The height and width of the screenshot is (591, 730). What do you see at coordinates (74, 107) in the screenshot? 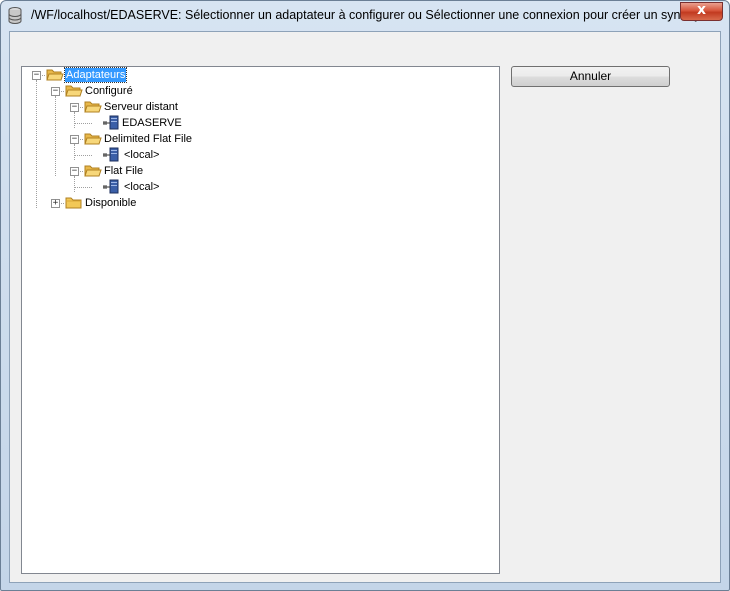
I see `collapse-toggle-serveur-distant: −` at bounding box center [74, 107].